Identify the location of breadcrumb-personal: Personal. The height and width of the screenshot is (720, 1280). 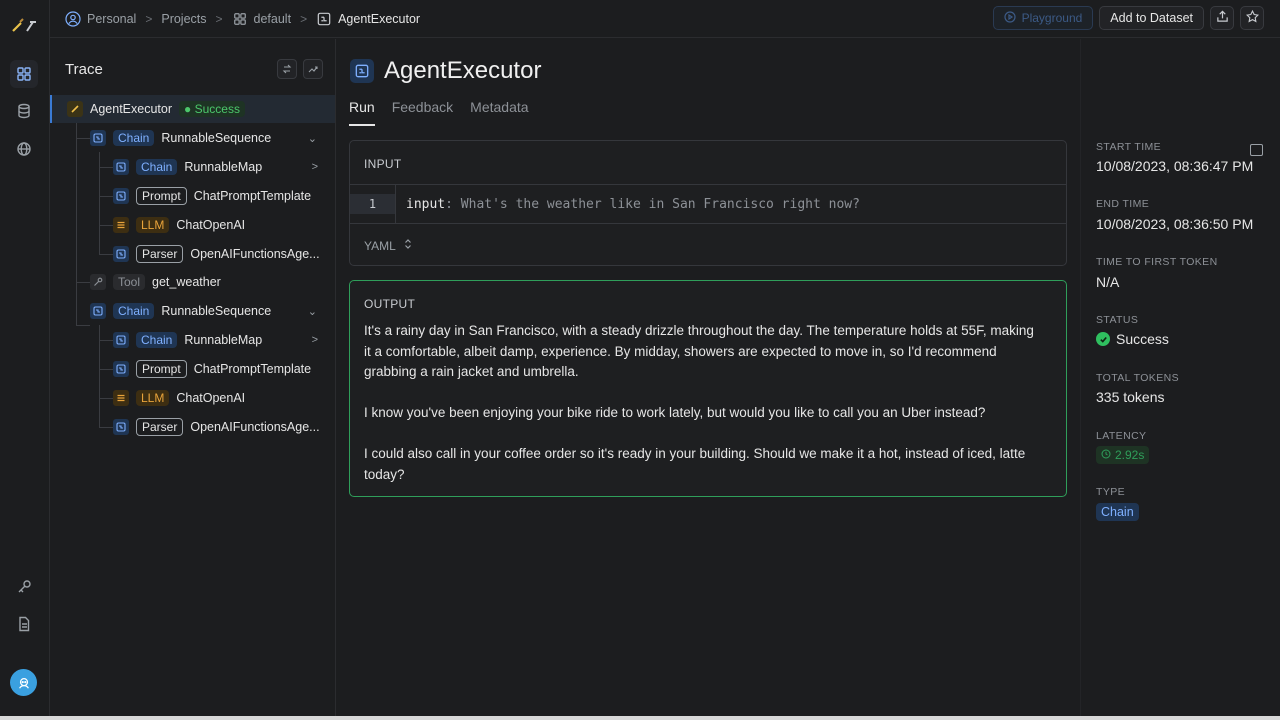
(101, 18).